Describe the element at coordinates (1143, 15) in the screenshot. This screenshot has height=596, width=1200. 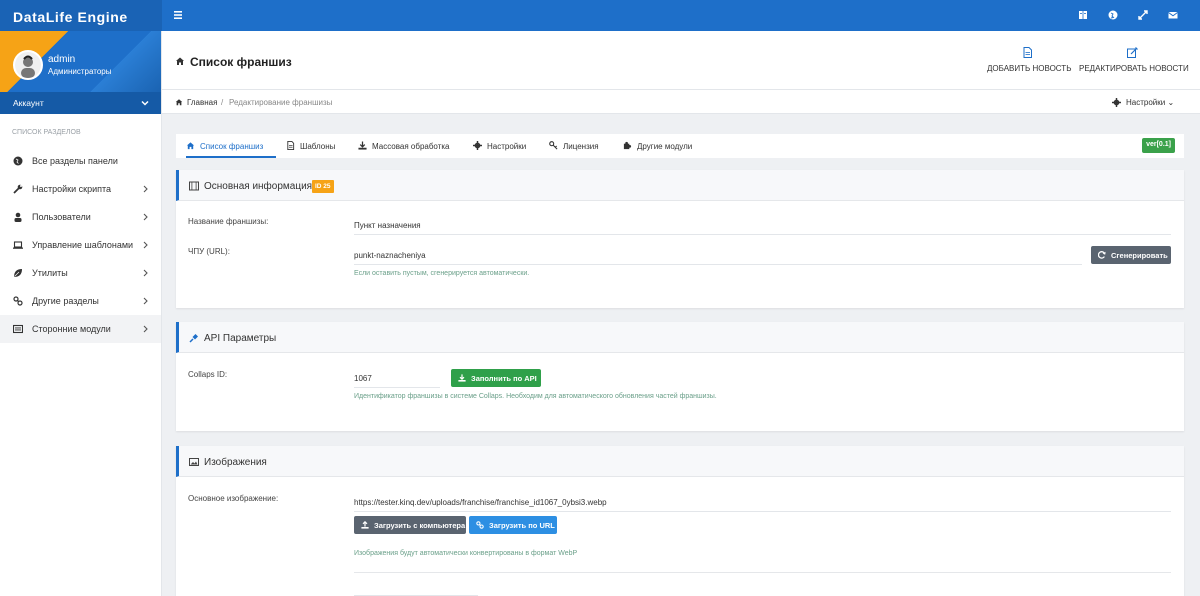
I see `expand-icon` at that location.